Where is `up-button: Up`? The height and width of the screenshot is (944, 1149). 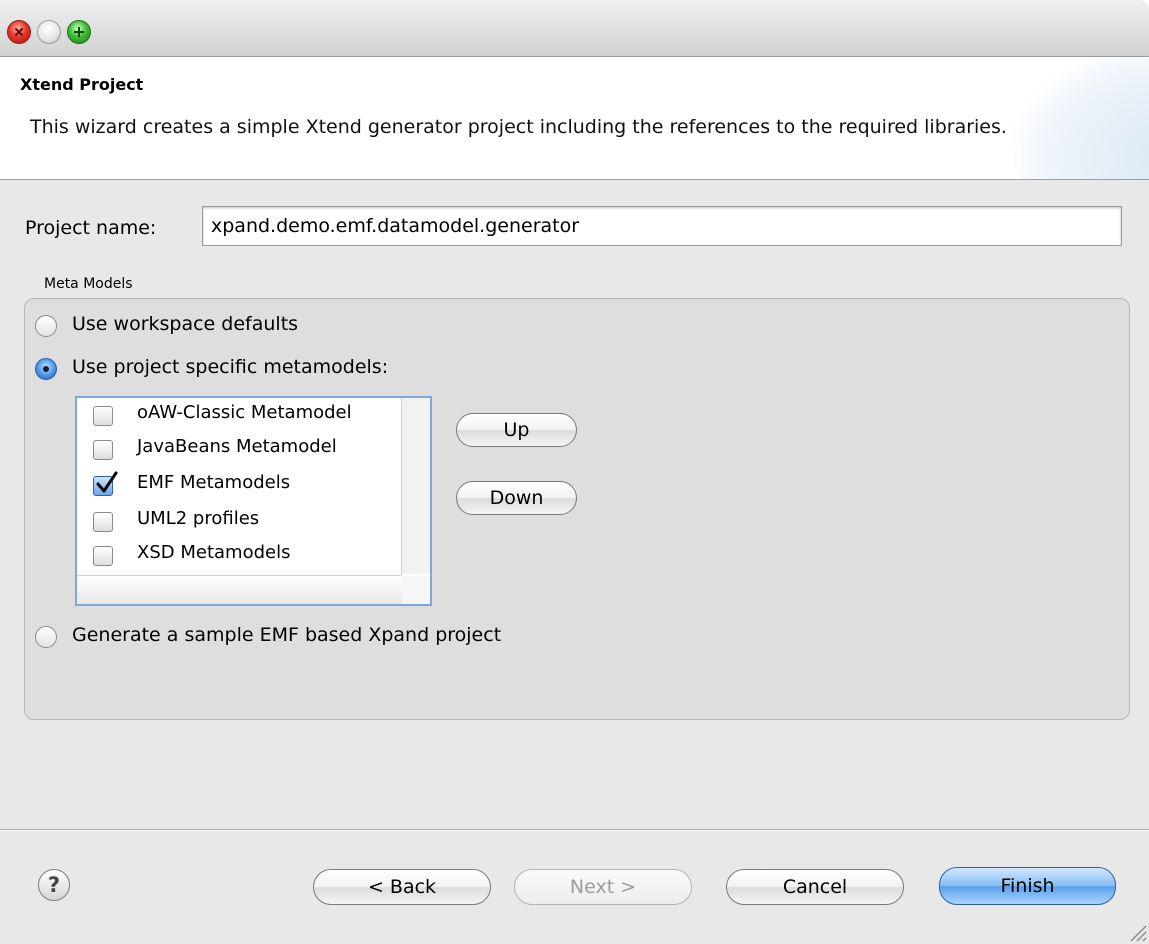 up-button: Up is located at coordinates (516, 430).